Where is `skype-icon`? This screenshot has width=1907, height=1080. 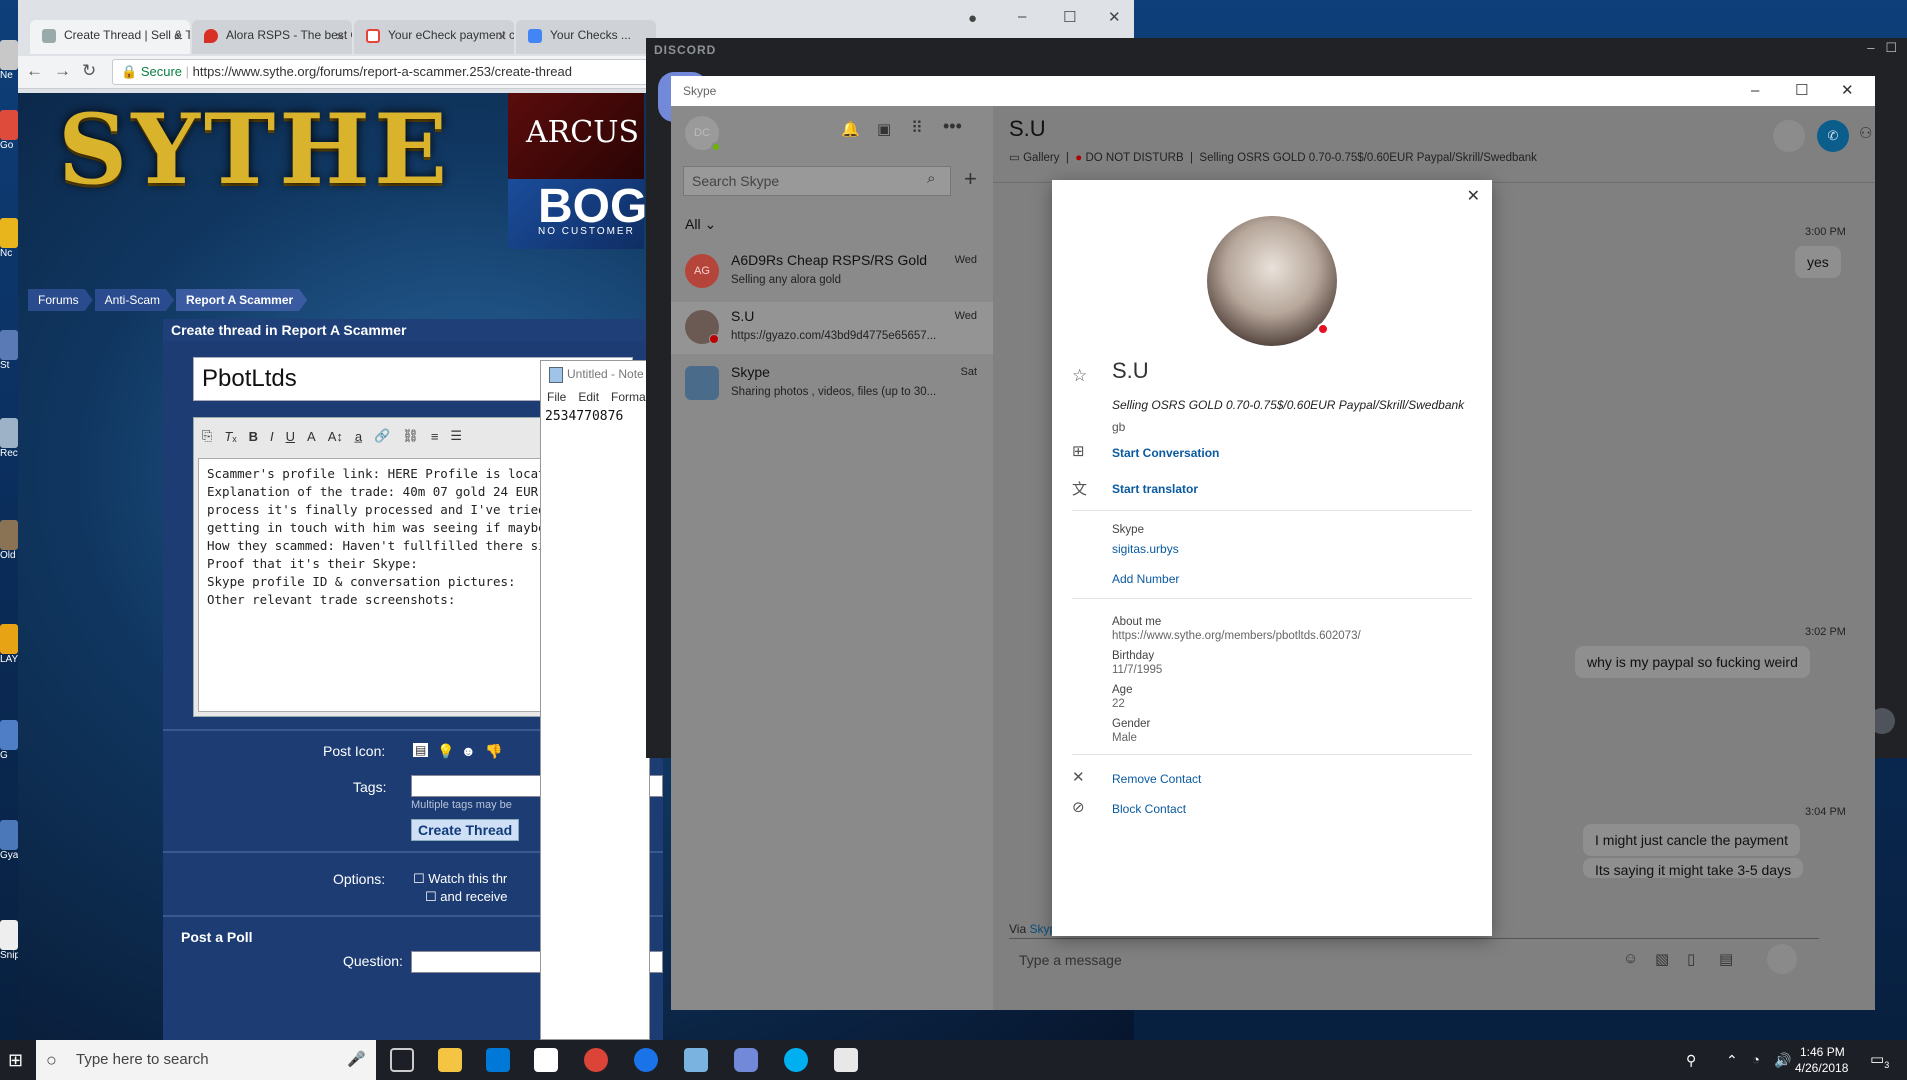 skype-icon is located at coordinates (796, 1060).